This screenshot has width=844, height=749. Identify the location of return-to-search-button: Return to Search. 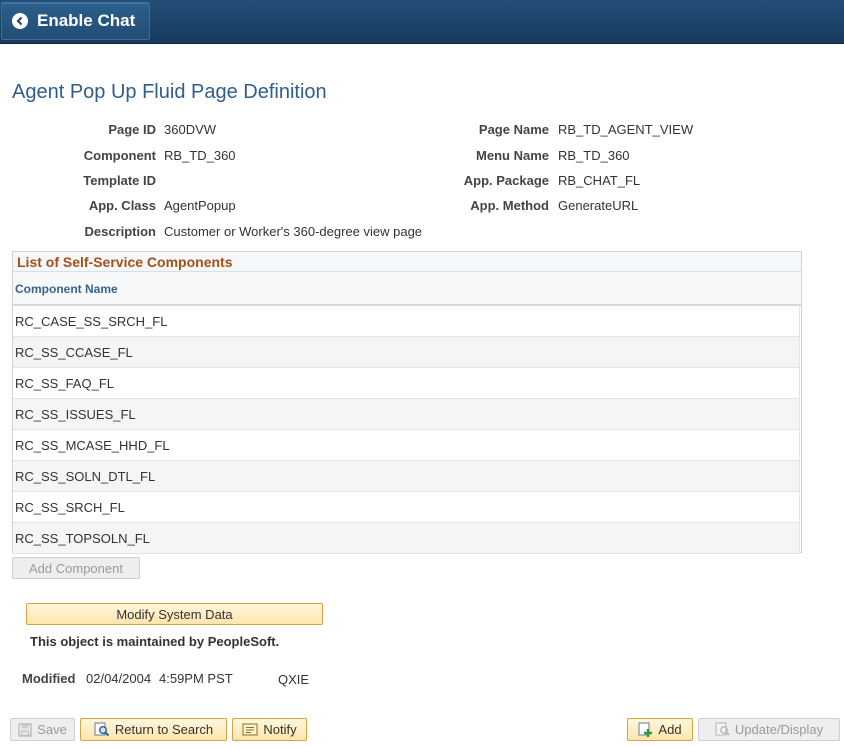
(153, 729).